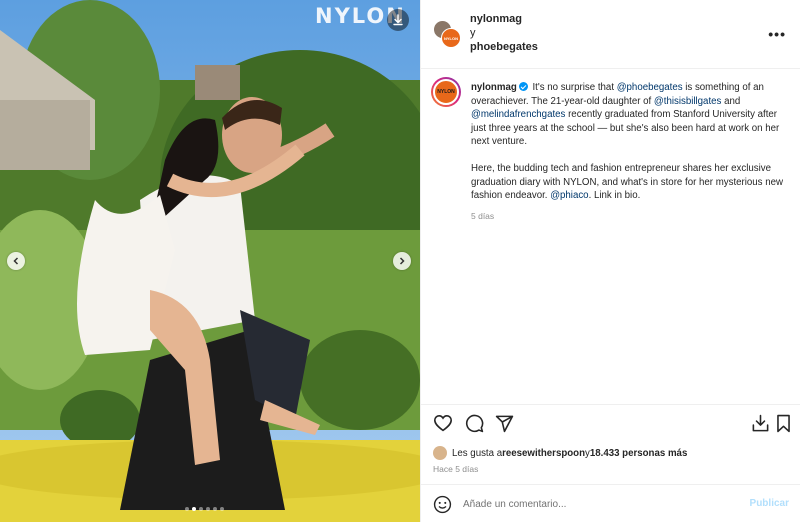  I want to click on chevron-right-icon, so click(402, 261).